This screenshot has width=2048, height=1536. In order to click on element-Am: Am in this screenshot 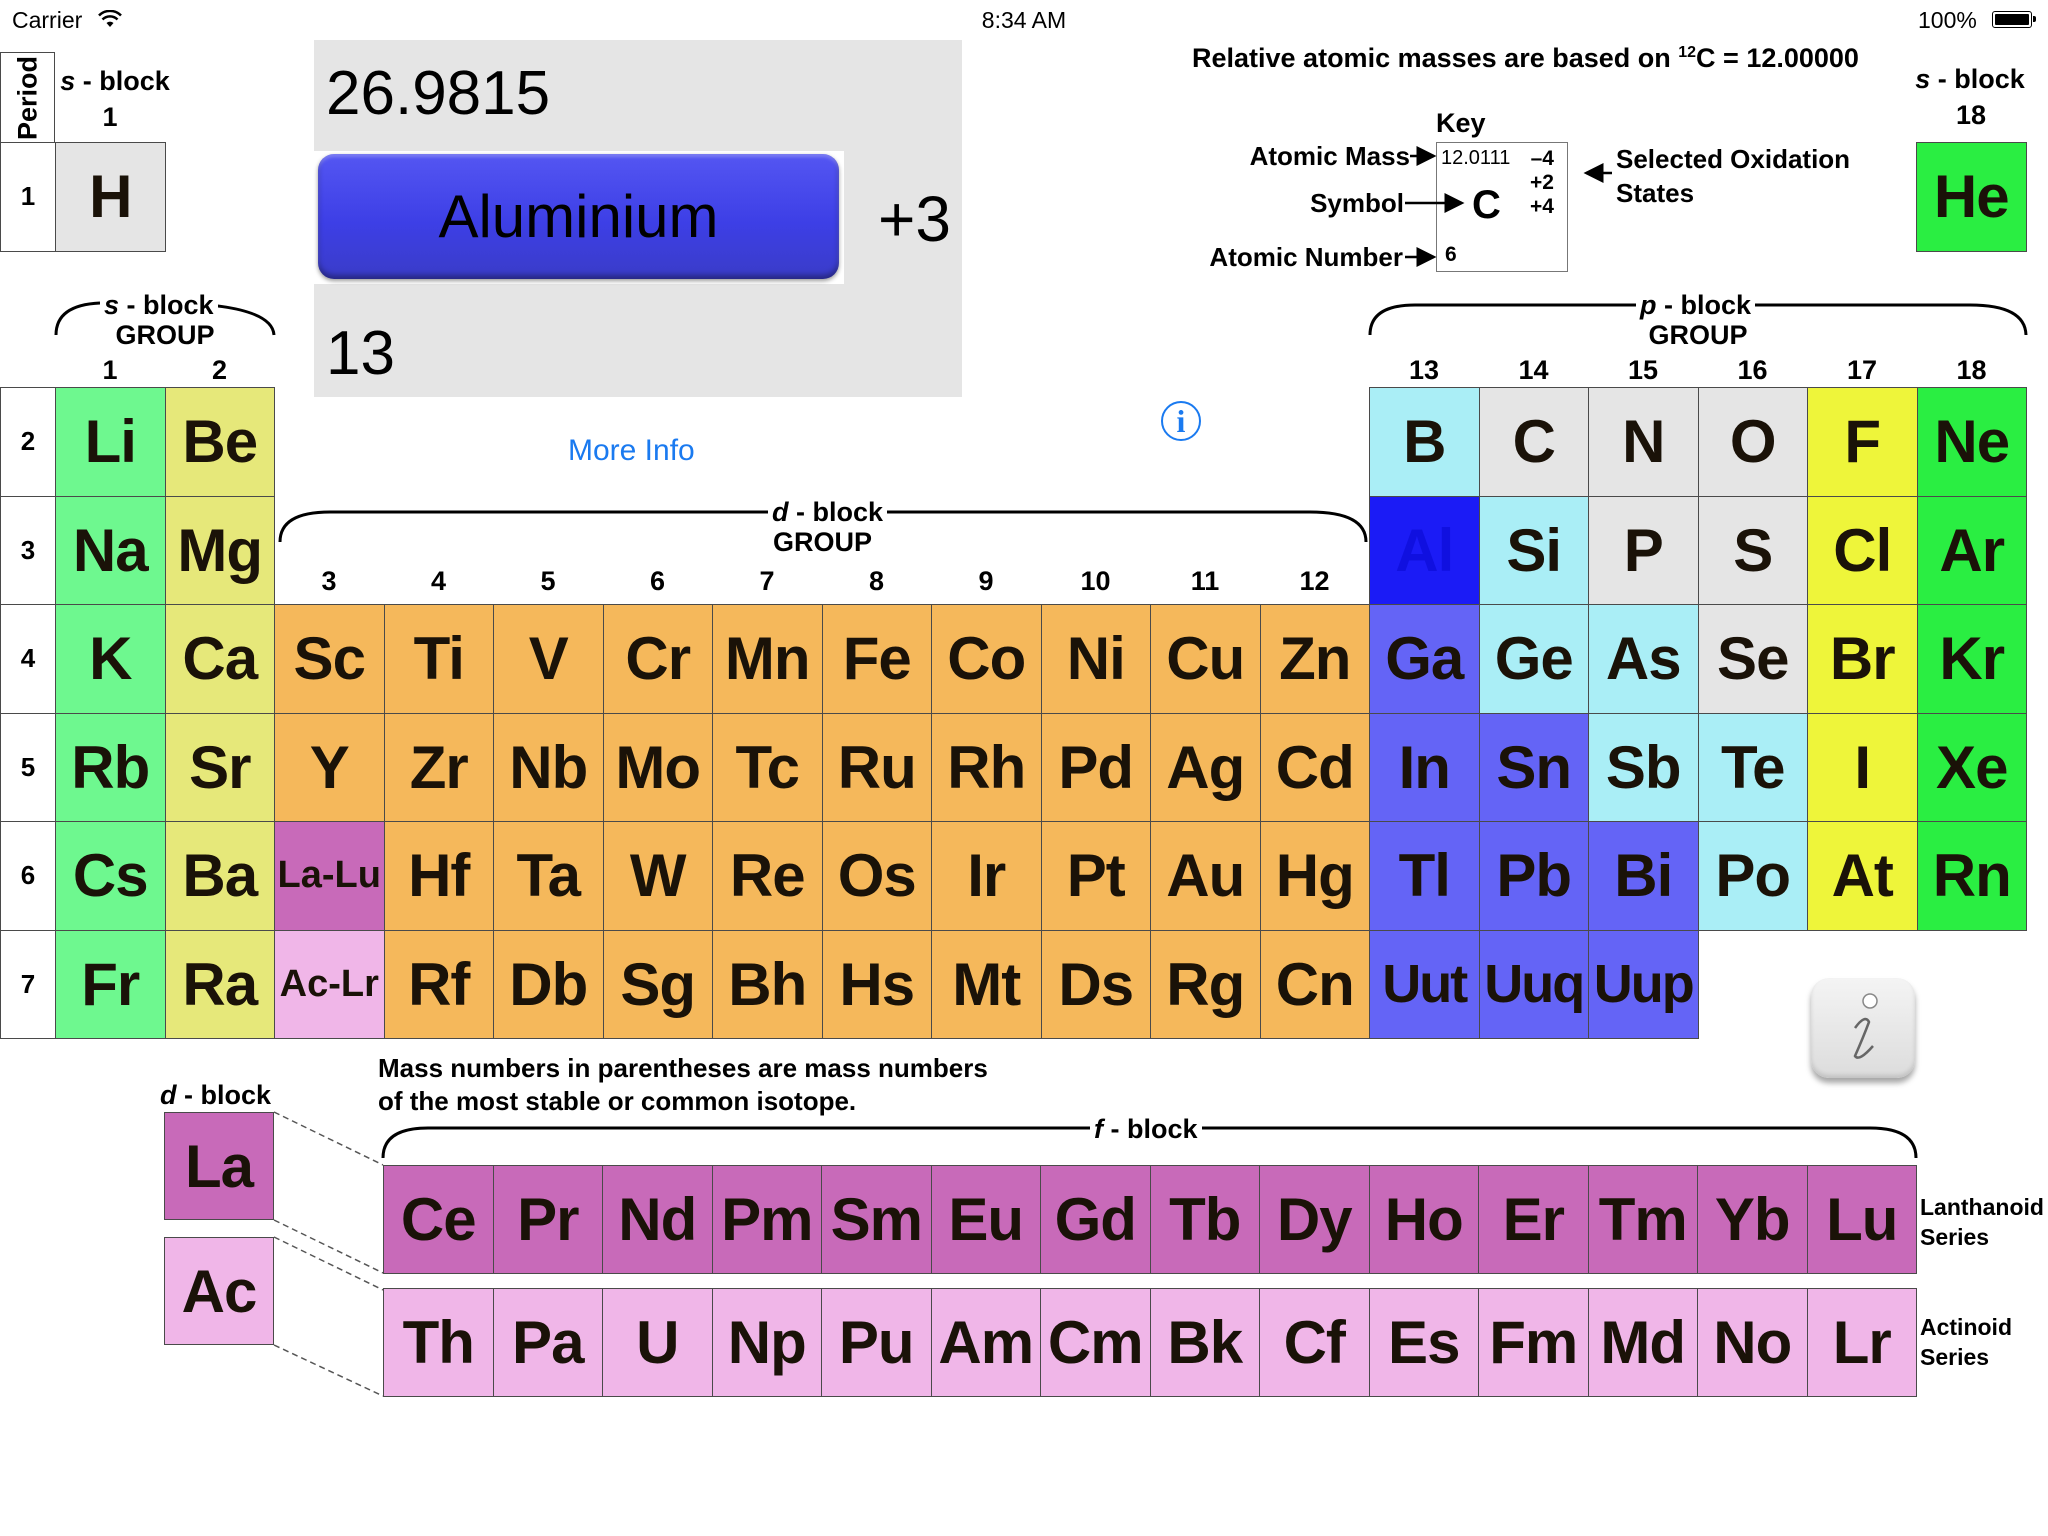, I will do `click(985, 1342)`.